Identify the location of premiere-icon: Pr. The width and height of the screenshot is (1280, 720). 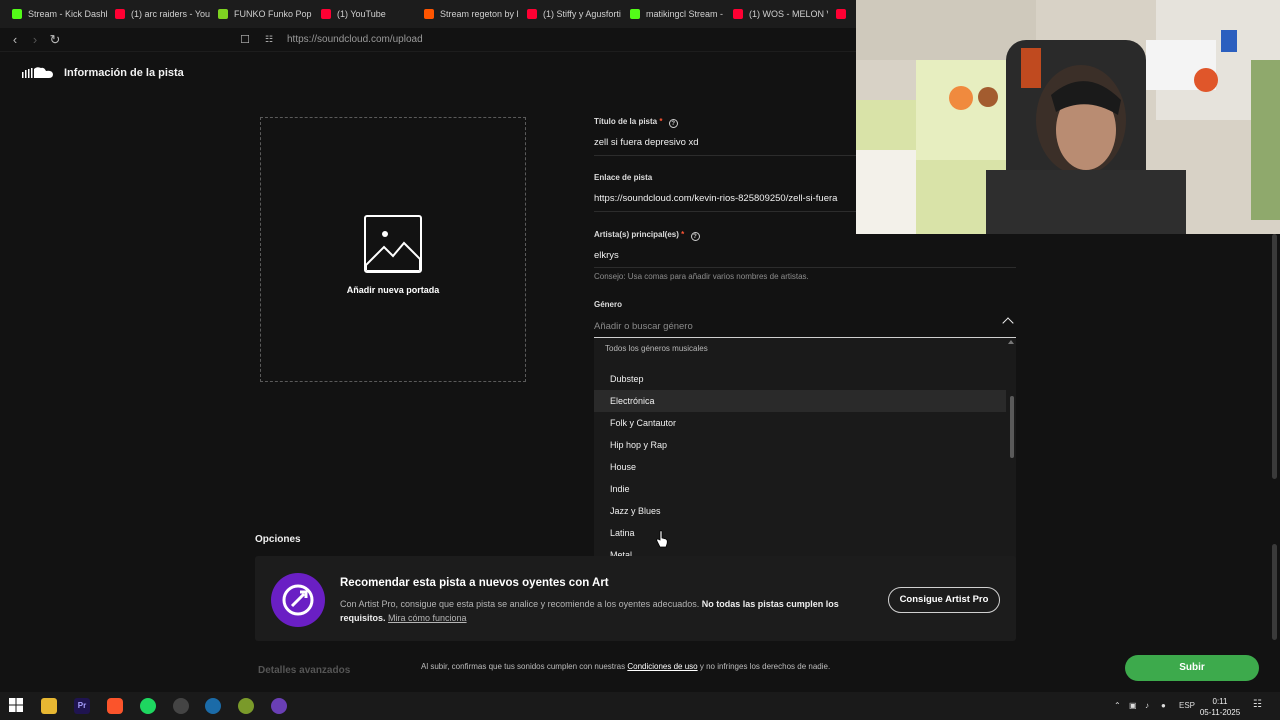
(82, 706).